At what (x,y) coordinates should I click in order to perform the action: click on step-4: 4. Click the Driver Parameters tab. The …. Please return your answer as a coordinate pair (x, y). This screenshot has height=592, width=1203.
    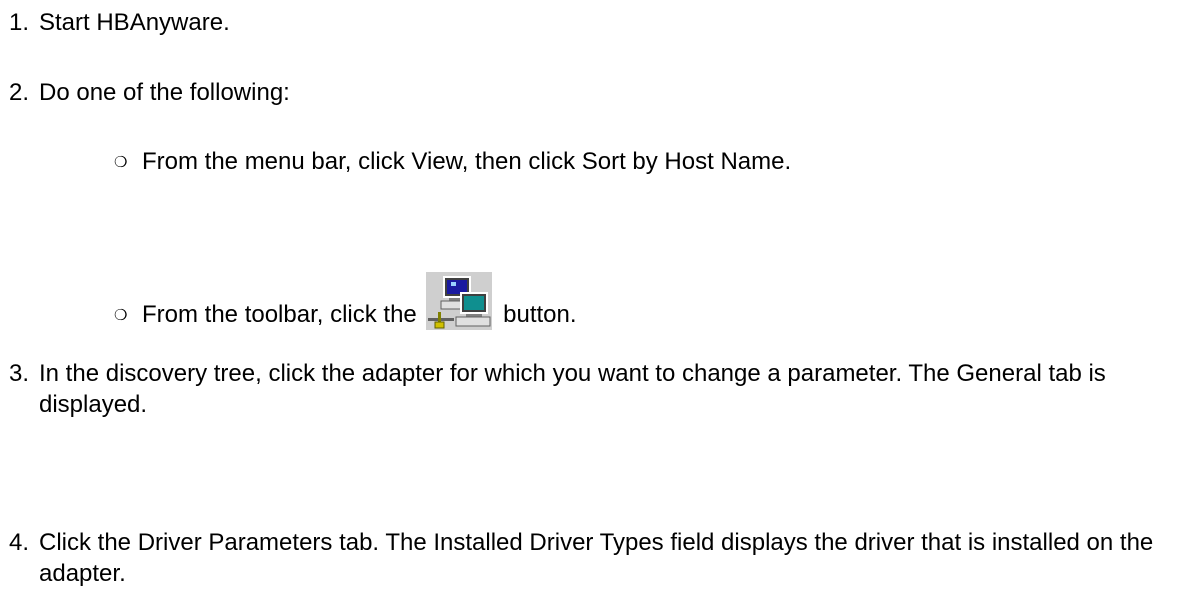
    Looking at the image, I should click on (604, 558).